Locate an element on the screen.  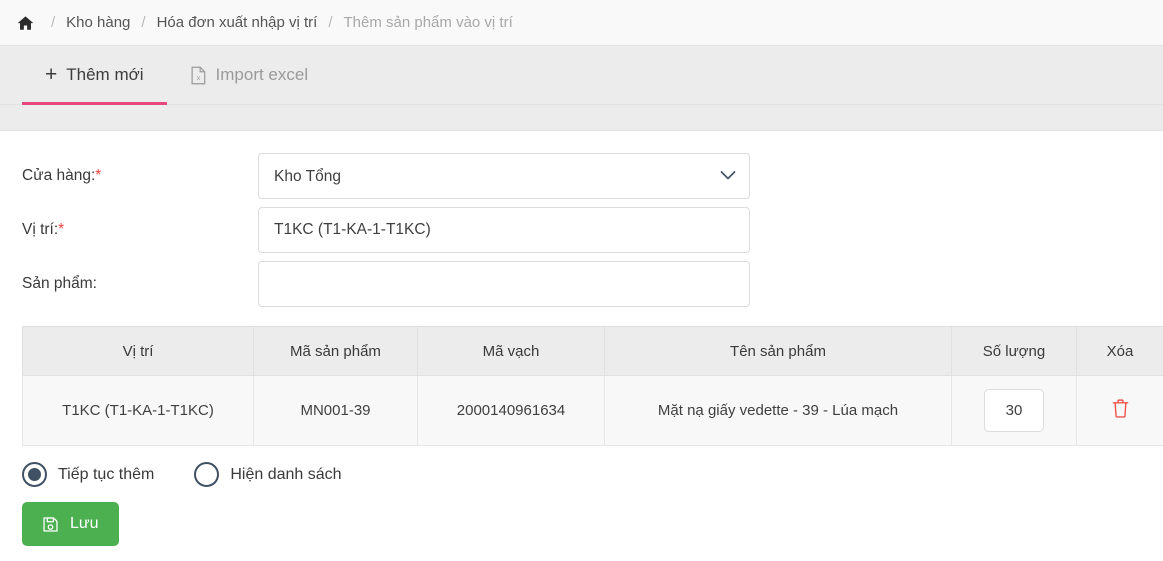
svg-text: x is located at coordinates (198, 77).